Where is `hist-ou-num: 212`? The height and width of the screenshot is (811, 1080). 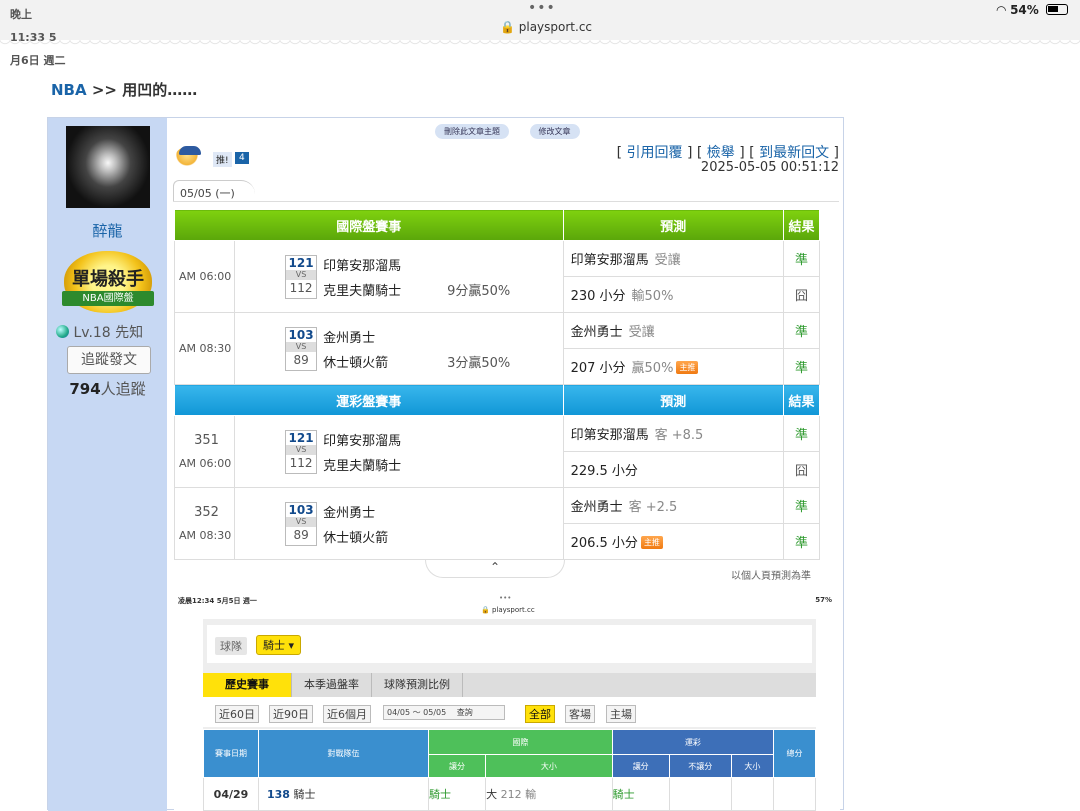
hist-ou-num: 212 is located at coordinates (511, 794).